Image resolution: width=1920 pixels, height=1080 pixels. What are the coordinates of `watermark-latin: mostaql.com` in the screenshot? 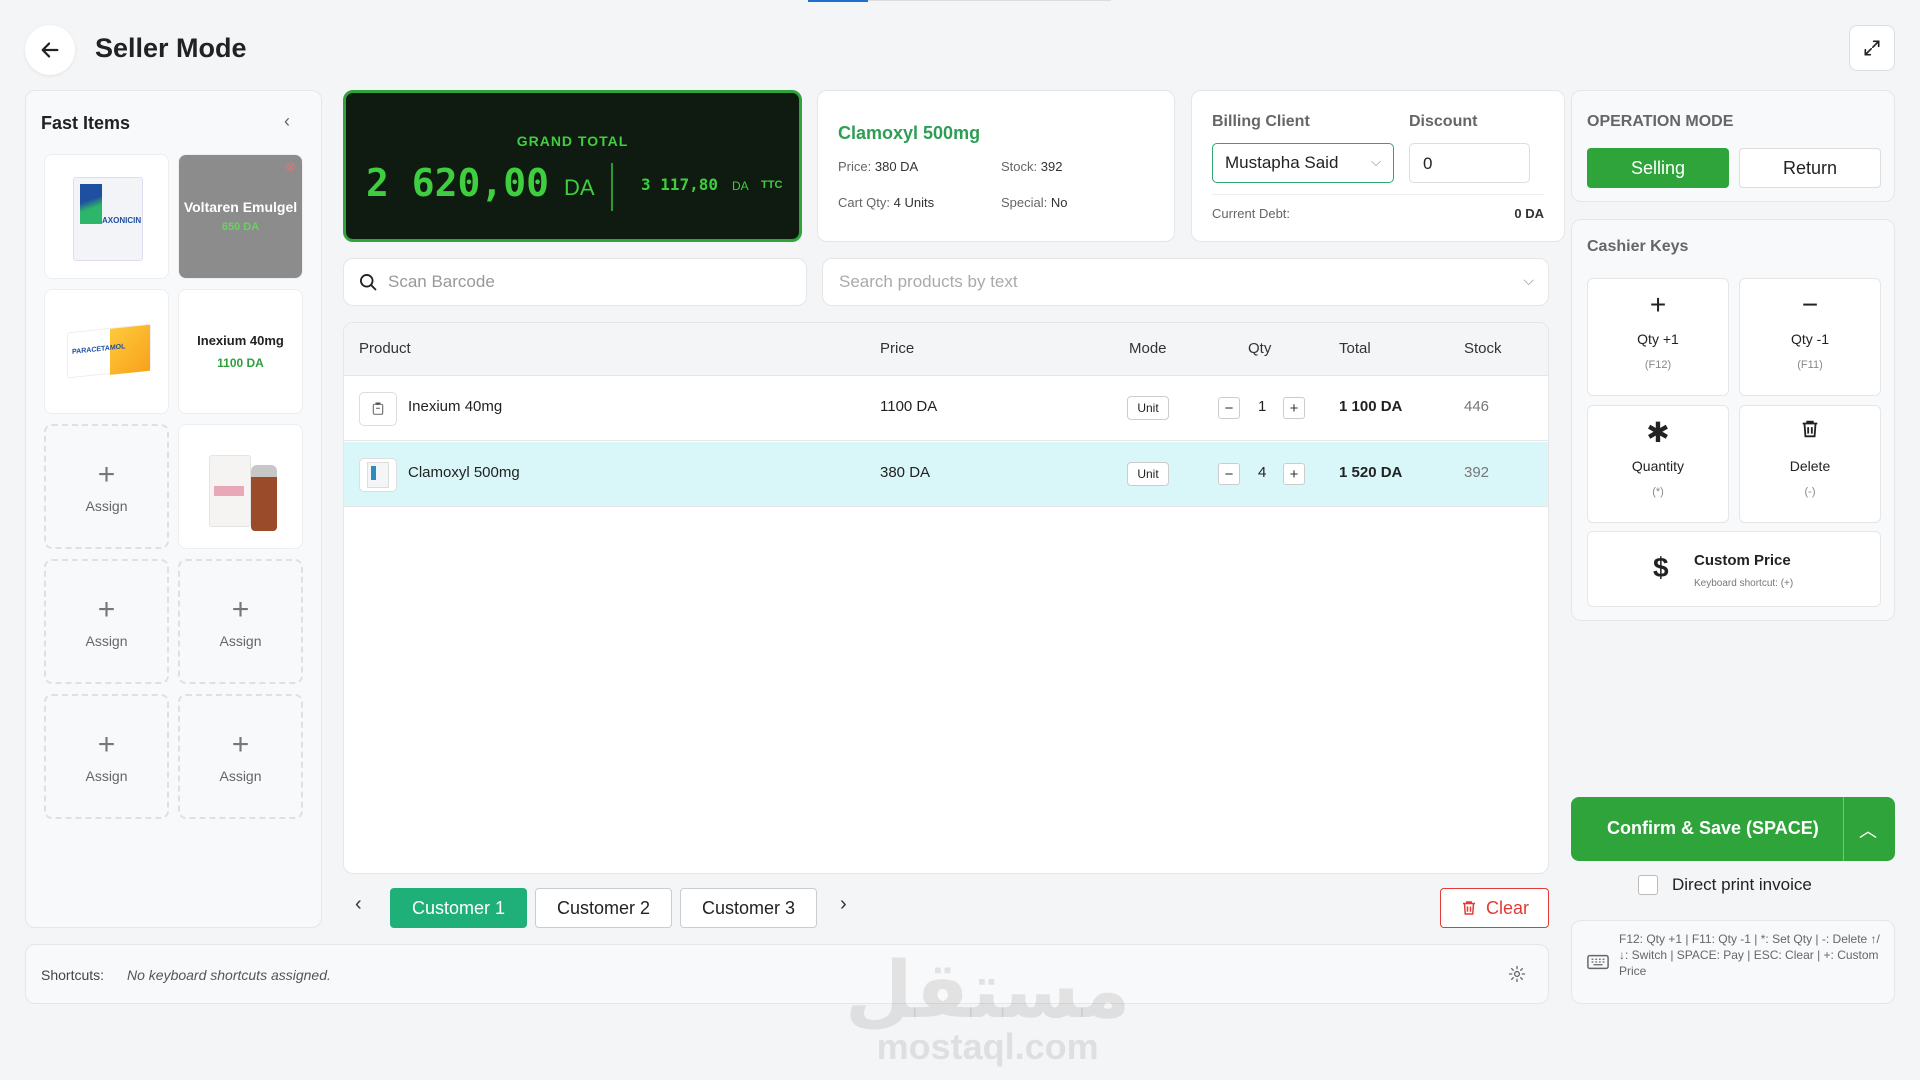 It's located at (987, 1046).